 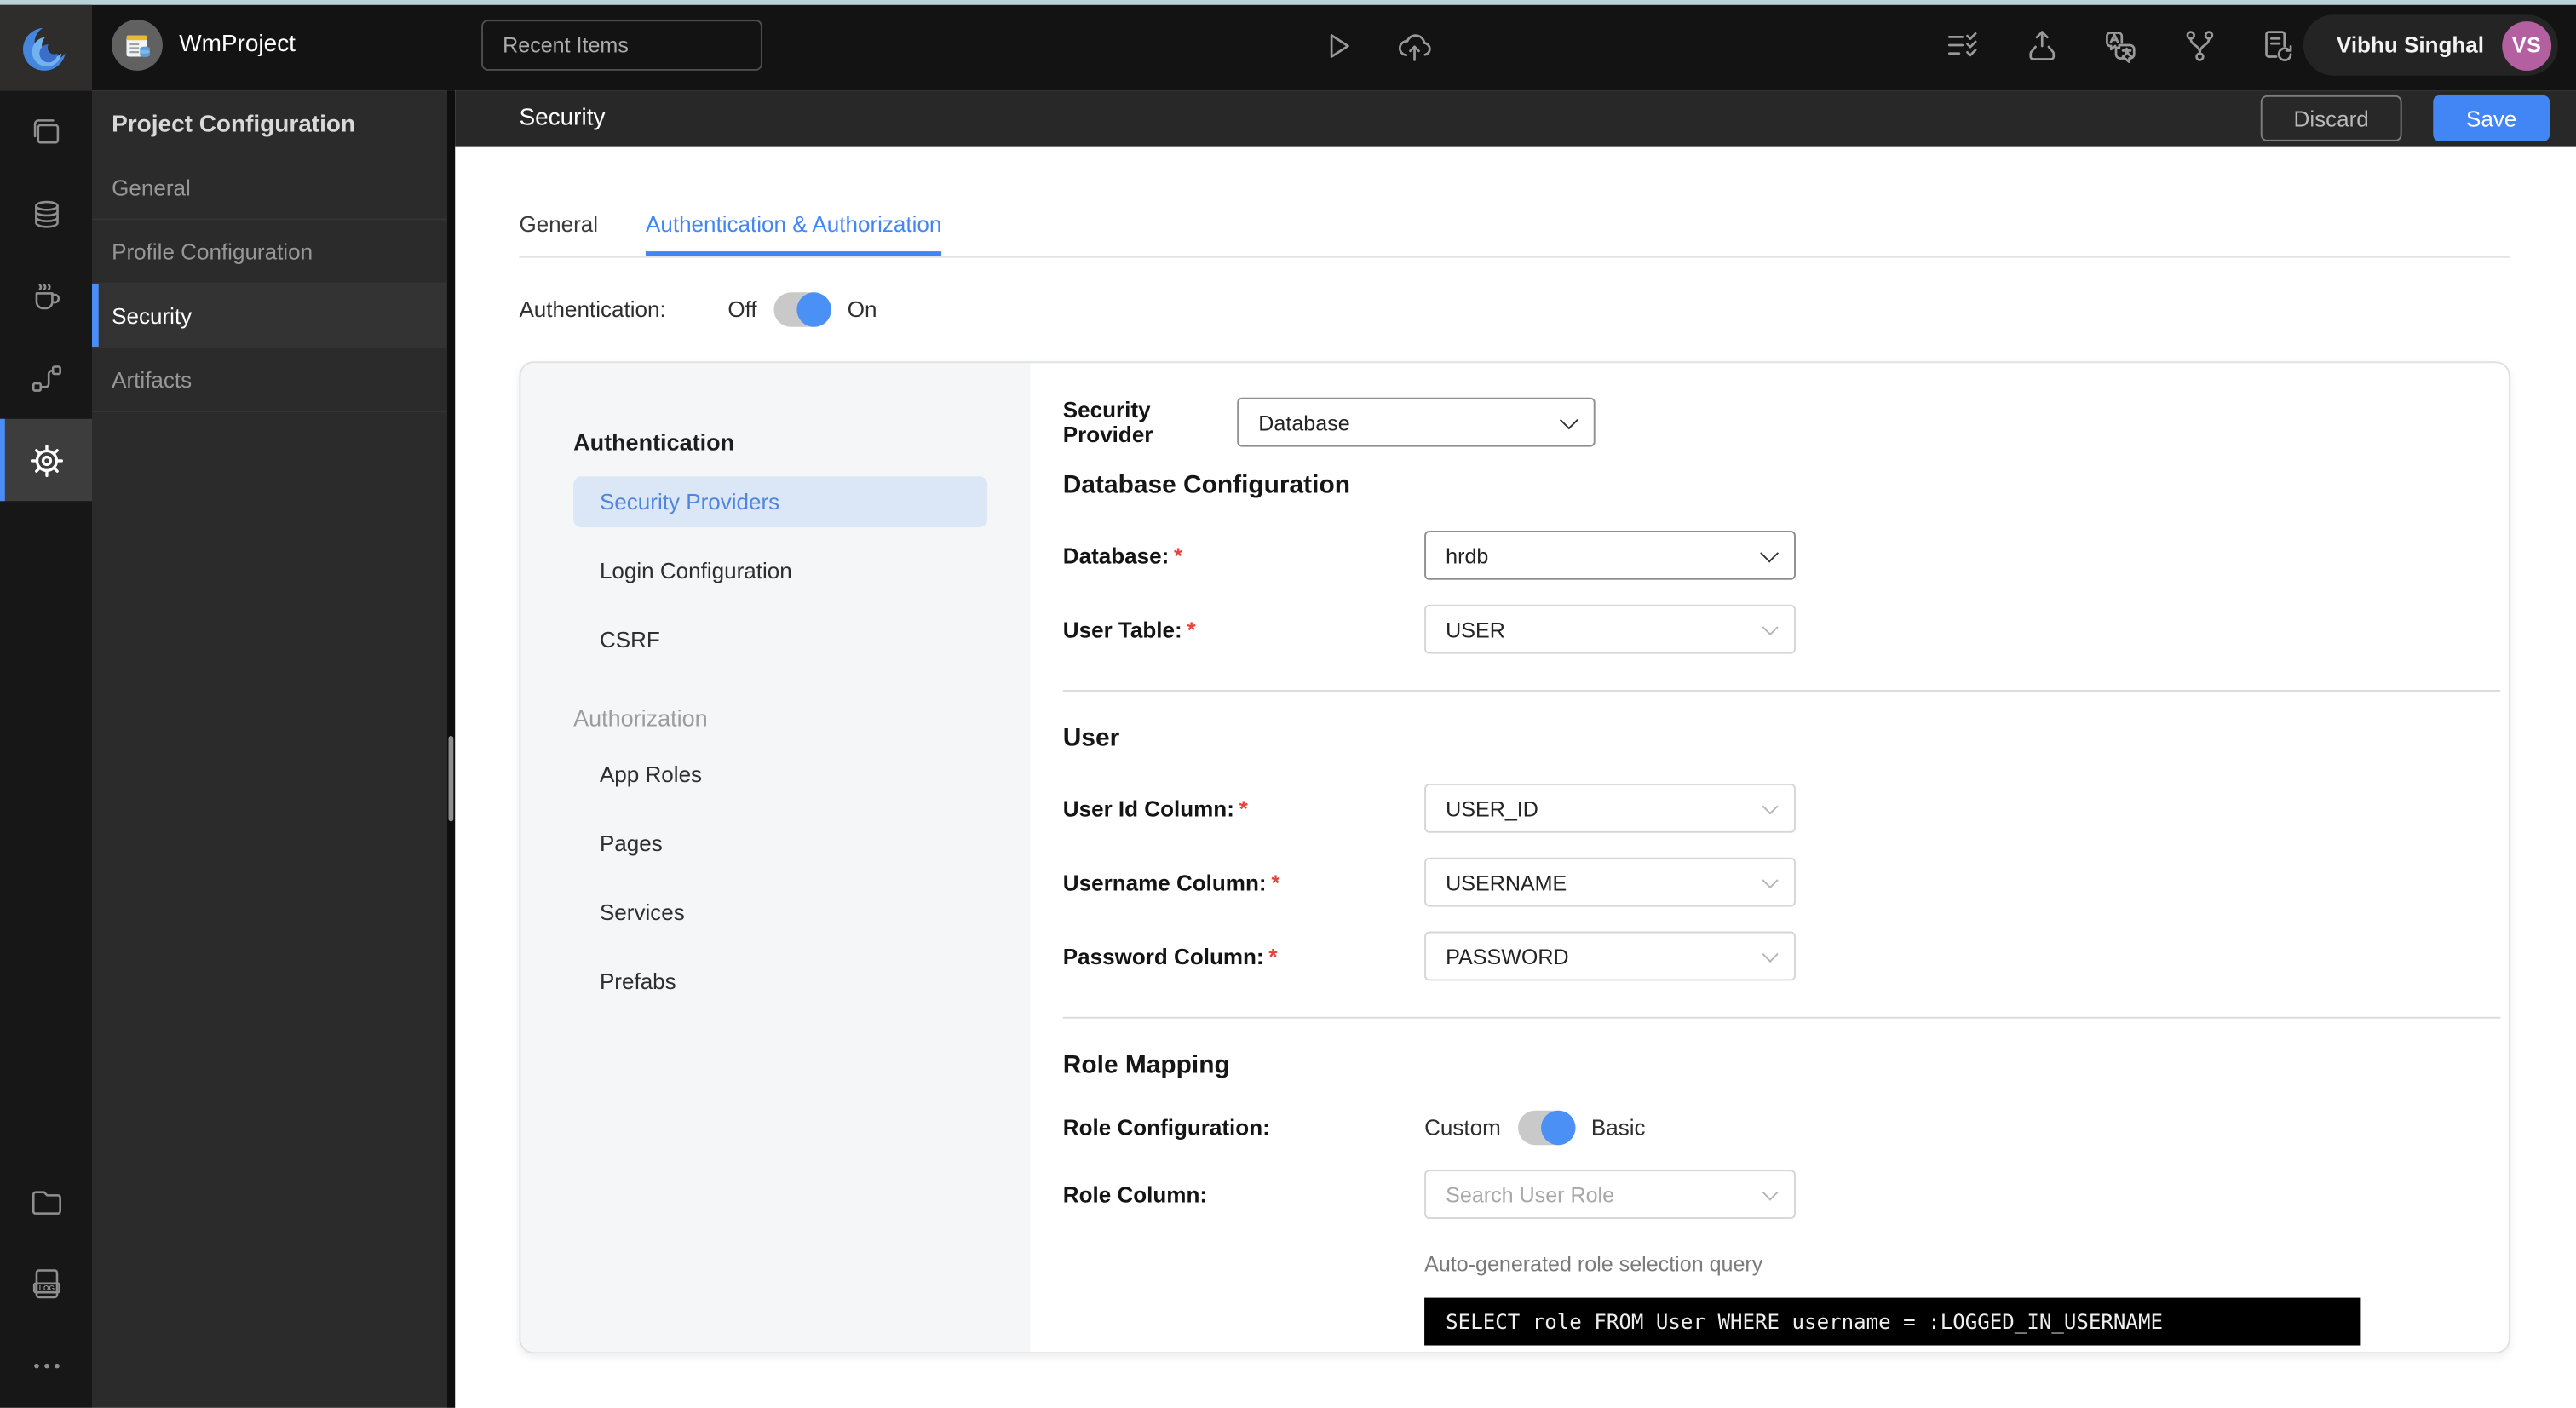 What do you see at coordinates (780, 913) in the screenshot?
I see `nav-item-services: Services` at bounding box center [780, 913].